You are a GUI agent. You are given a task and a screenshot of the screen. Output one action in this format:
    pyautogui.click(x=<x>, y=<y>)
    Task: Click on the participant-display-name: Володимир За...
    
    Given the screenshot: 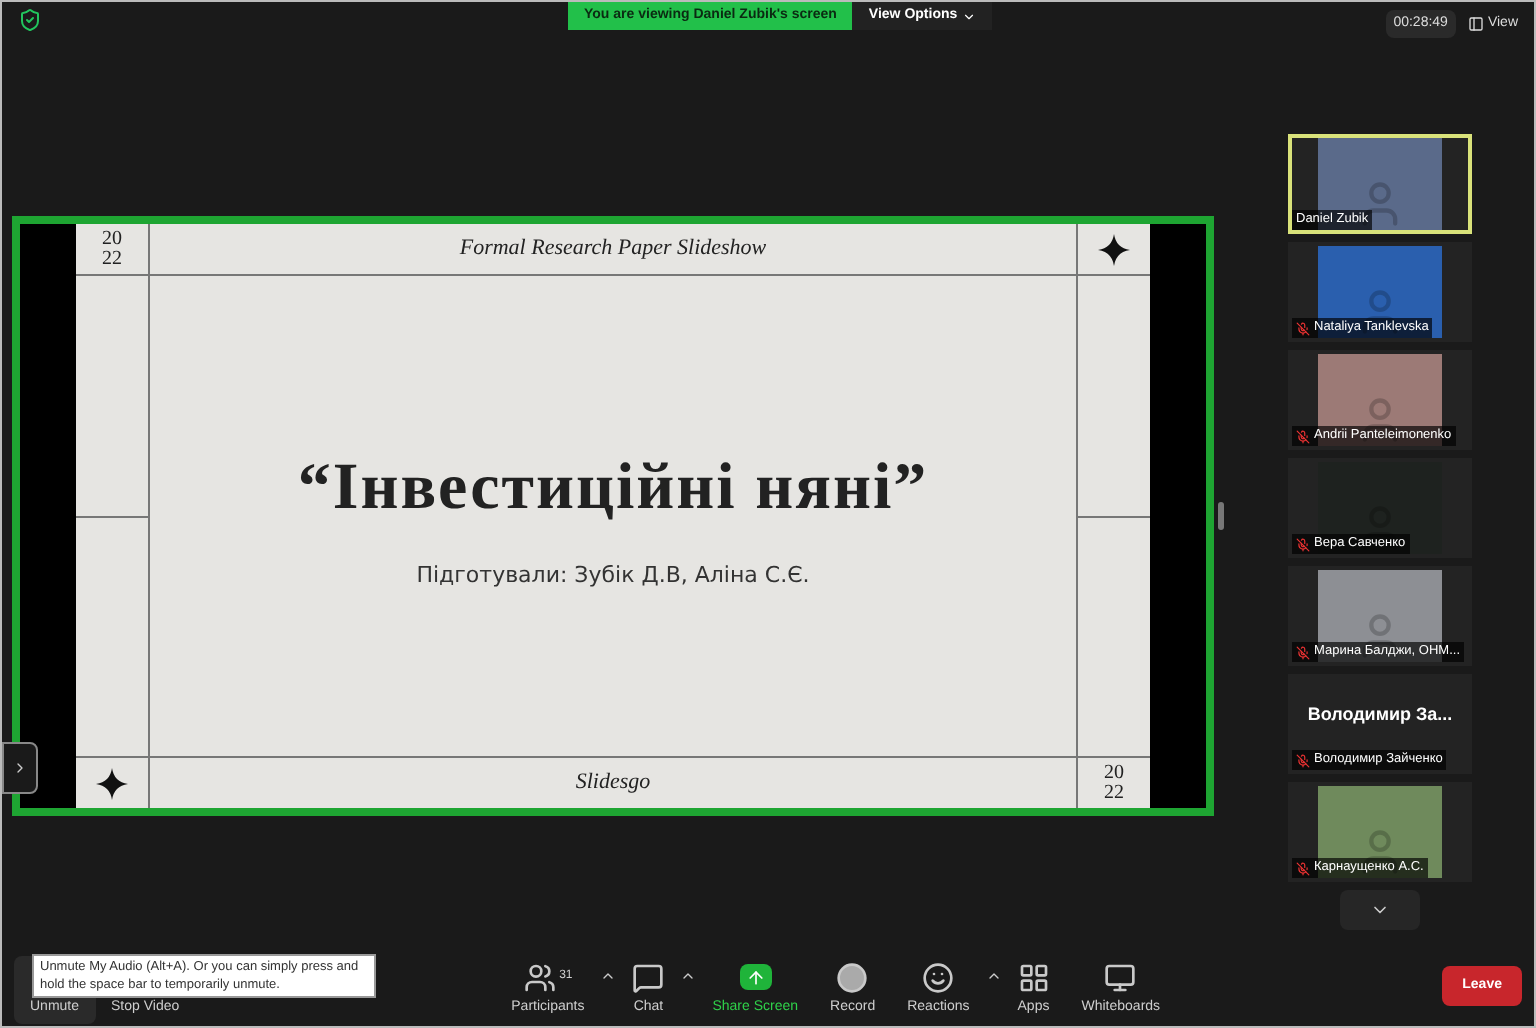 What is the action you would take?
    pyautogui.click(x=1380, y=715)
    